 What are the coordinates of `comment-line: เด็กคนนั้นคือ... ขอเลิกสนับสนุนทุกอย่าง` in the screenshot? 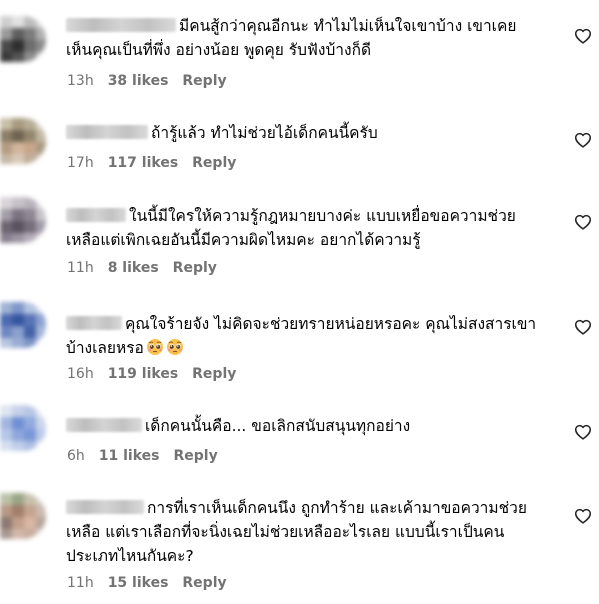 It's located at (313, 426).